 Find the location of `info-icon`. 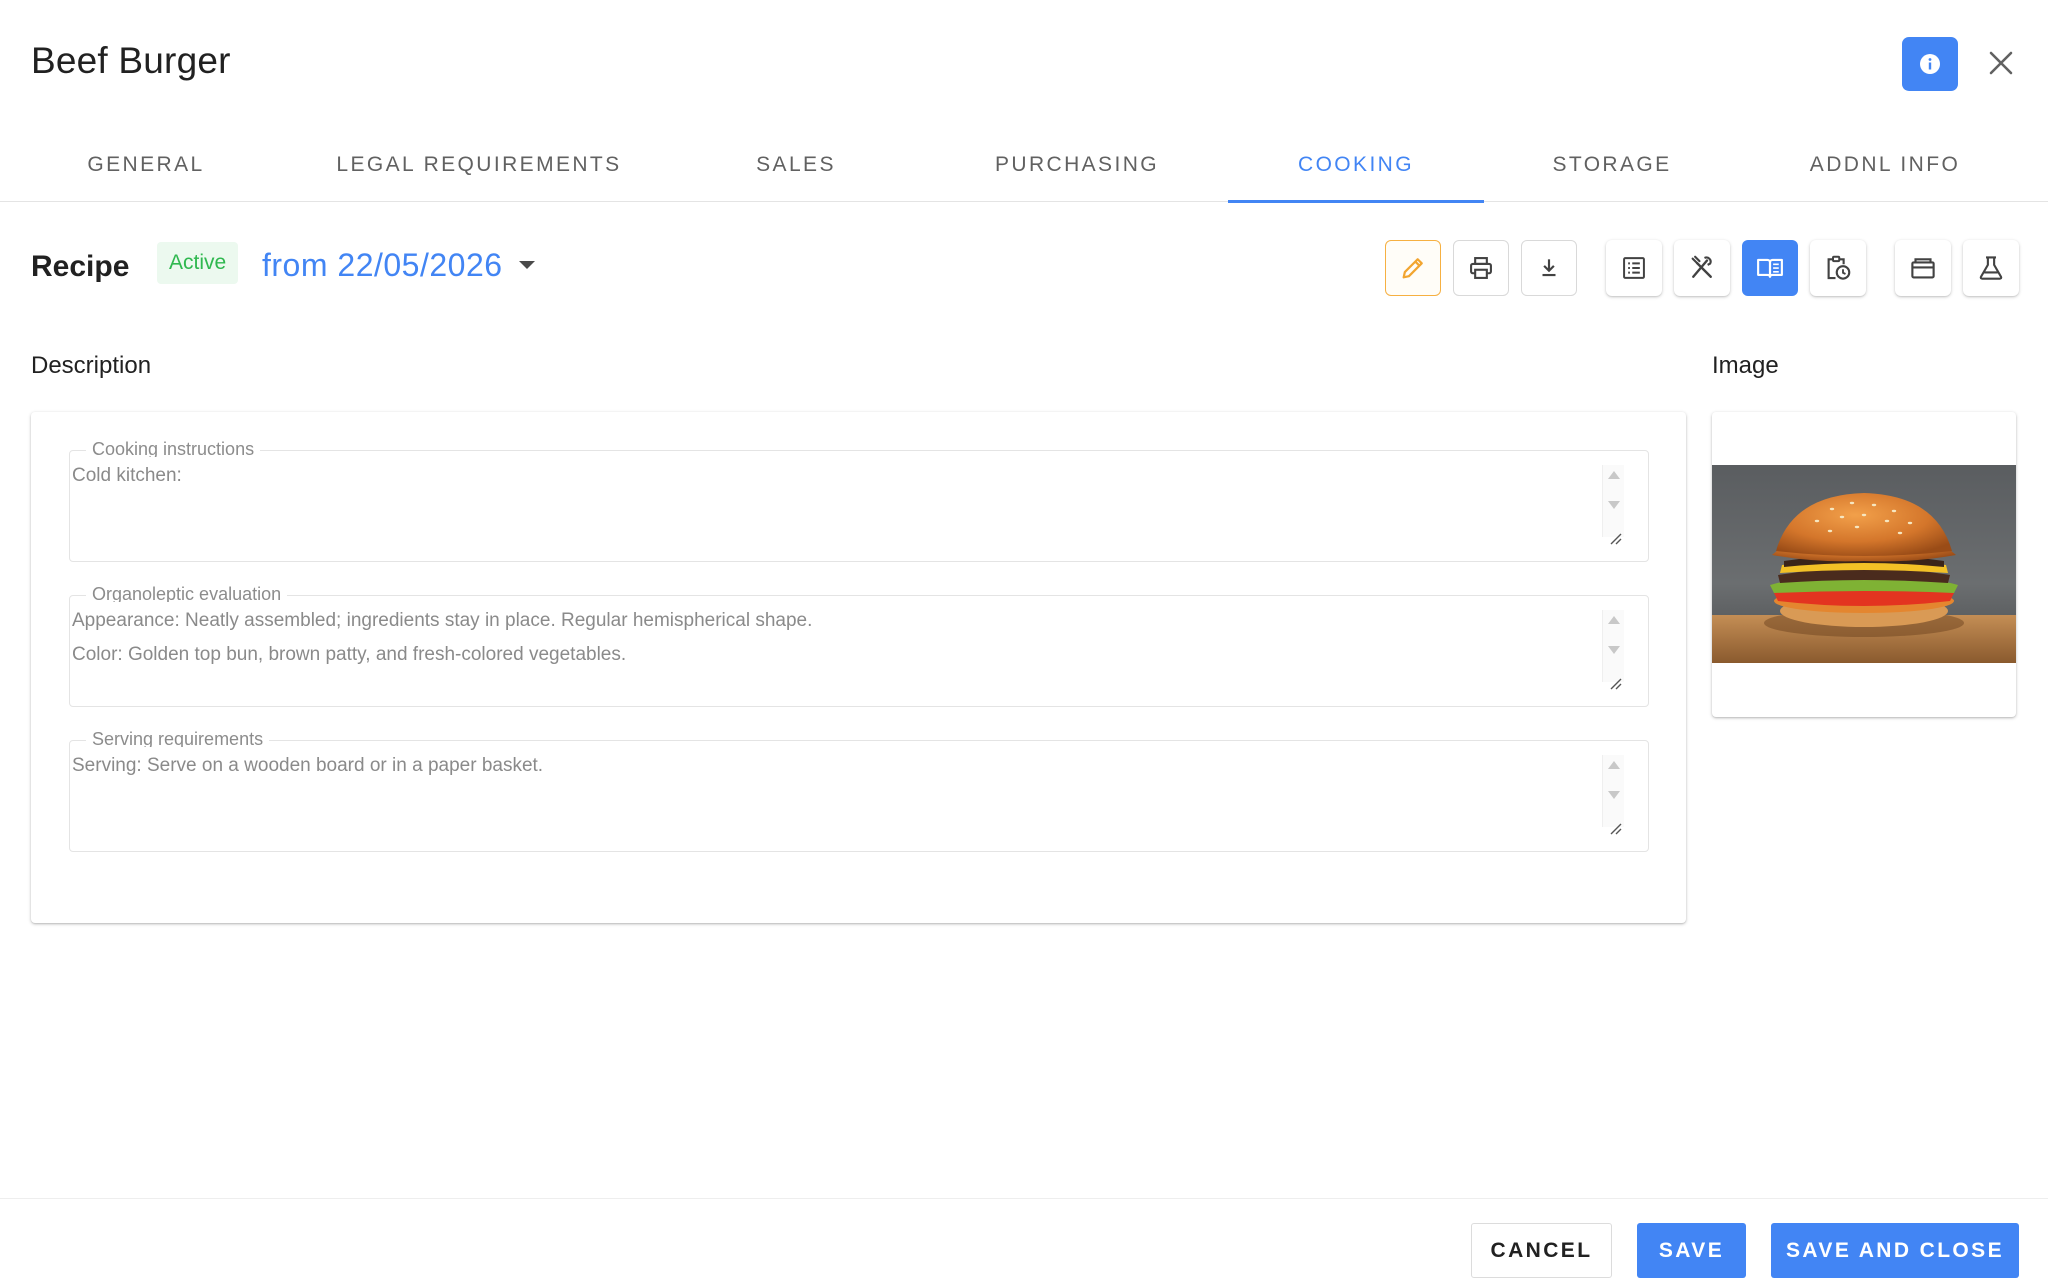

info-icon is located at coordinates (1930, 64).